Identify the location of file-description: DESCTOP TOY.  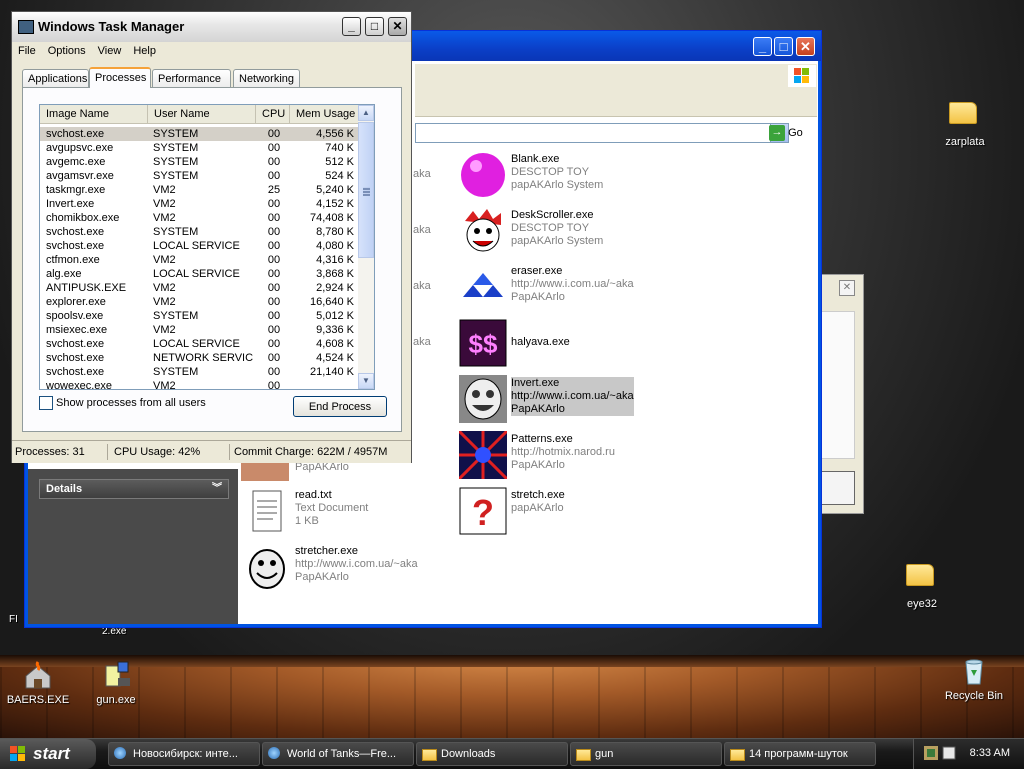
(550, 228).